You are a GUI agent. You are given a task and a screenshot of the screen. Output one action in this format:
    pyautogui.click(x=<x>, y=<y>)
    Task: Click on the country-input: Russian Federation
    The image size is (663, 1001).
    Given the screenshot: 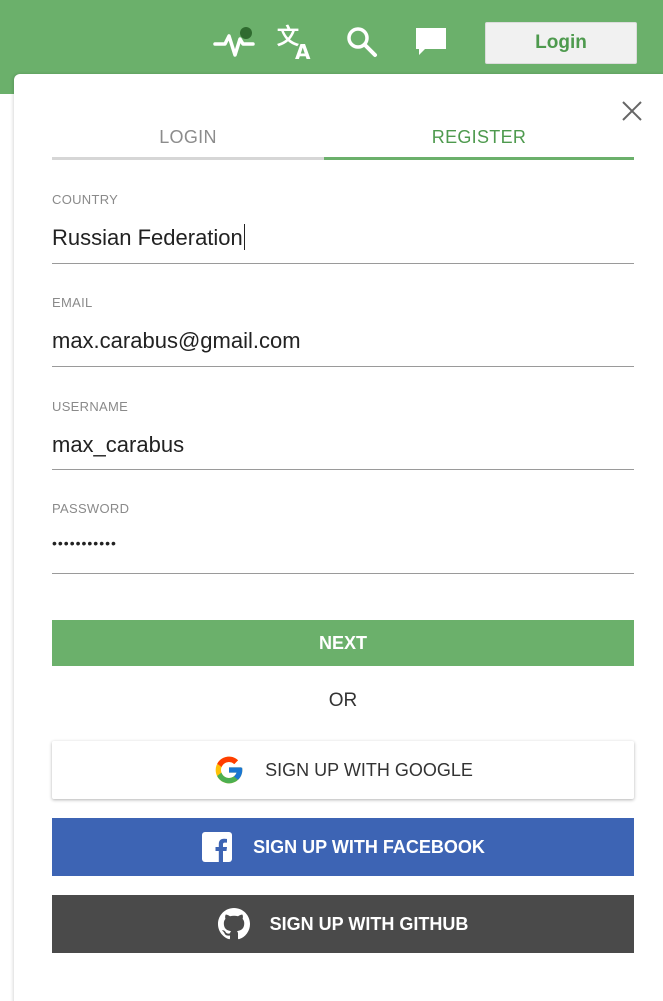 What is the action you would take?
    pyautogui.click(x=343, y=237)
    